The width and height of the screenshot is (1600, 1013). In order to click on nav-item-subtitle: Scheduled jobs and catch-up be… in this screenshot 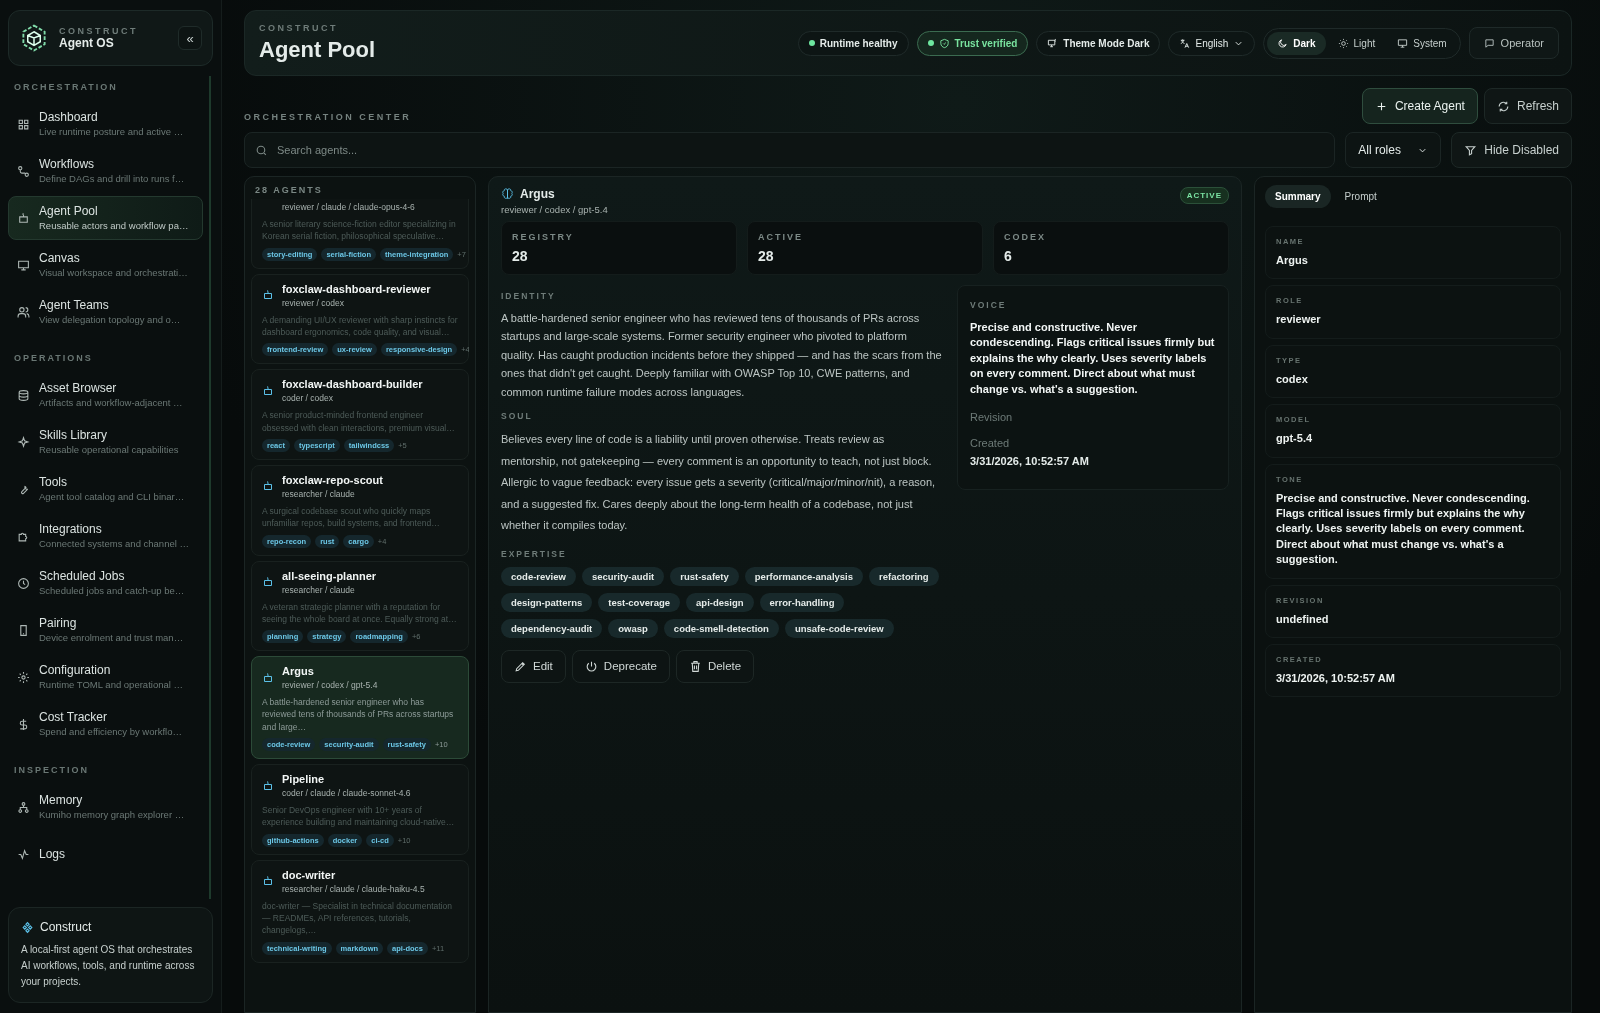, I will do `click(112, 590)`.